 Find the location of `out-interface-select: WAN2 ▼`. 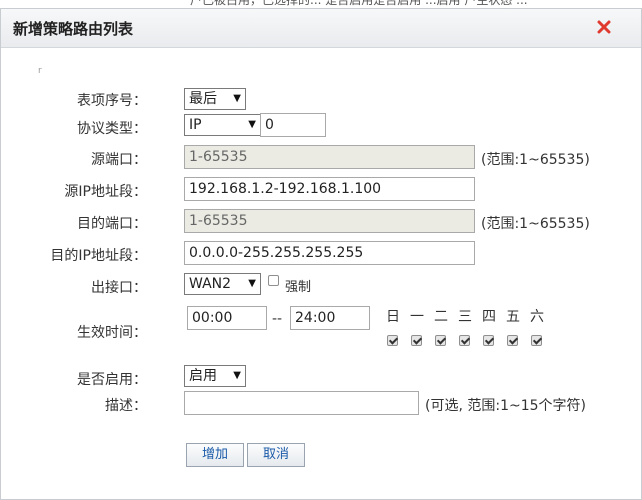

out-interface-select: WAN2 ▼ is located at coordinates (222, 284).